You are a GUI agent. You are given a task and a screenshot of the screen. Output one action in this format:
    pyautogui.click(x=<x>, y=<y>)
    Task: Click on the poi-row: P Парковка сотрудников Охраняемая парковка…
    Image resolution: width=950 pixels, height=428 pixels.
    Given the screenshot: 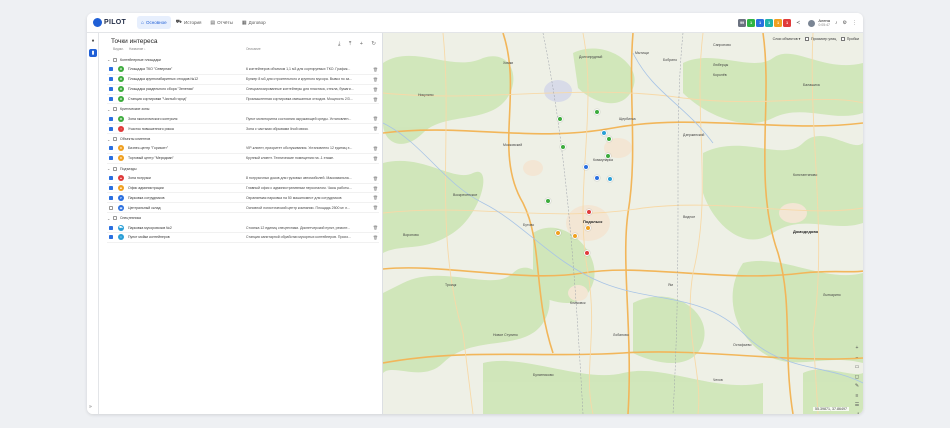 What is the action you would take?
    pyautogui.click(x=243, y=198)
    